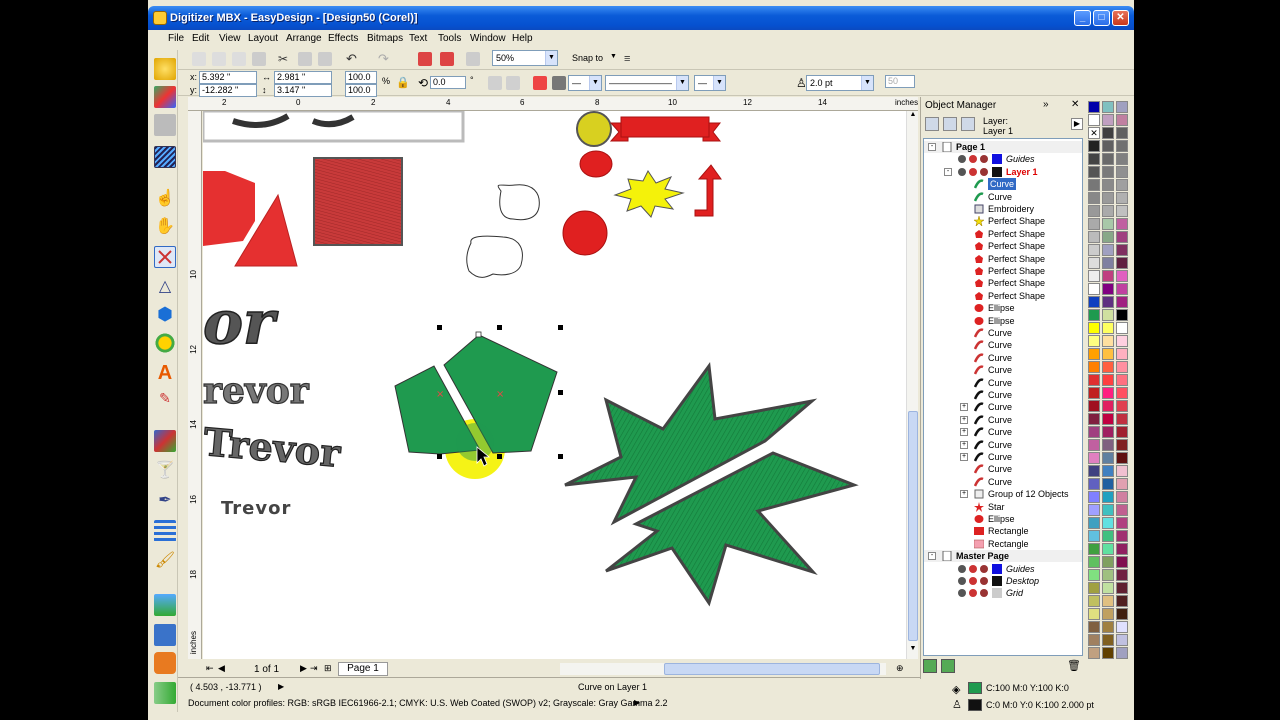 This screenshot has height=720, width=1280. Describe the element at coordinates (358, 201) in the screenshot. I see `red-square-embroidery` at that location.